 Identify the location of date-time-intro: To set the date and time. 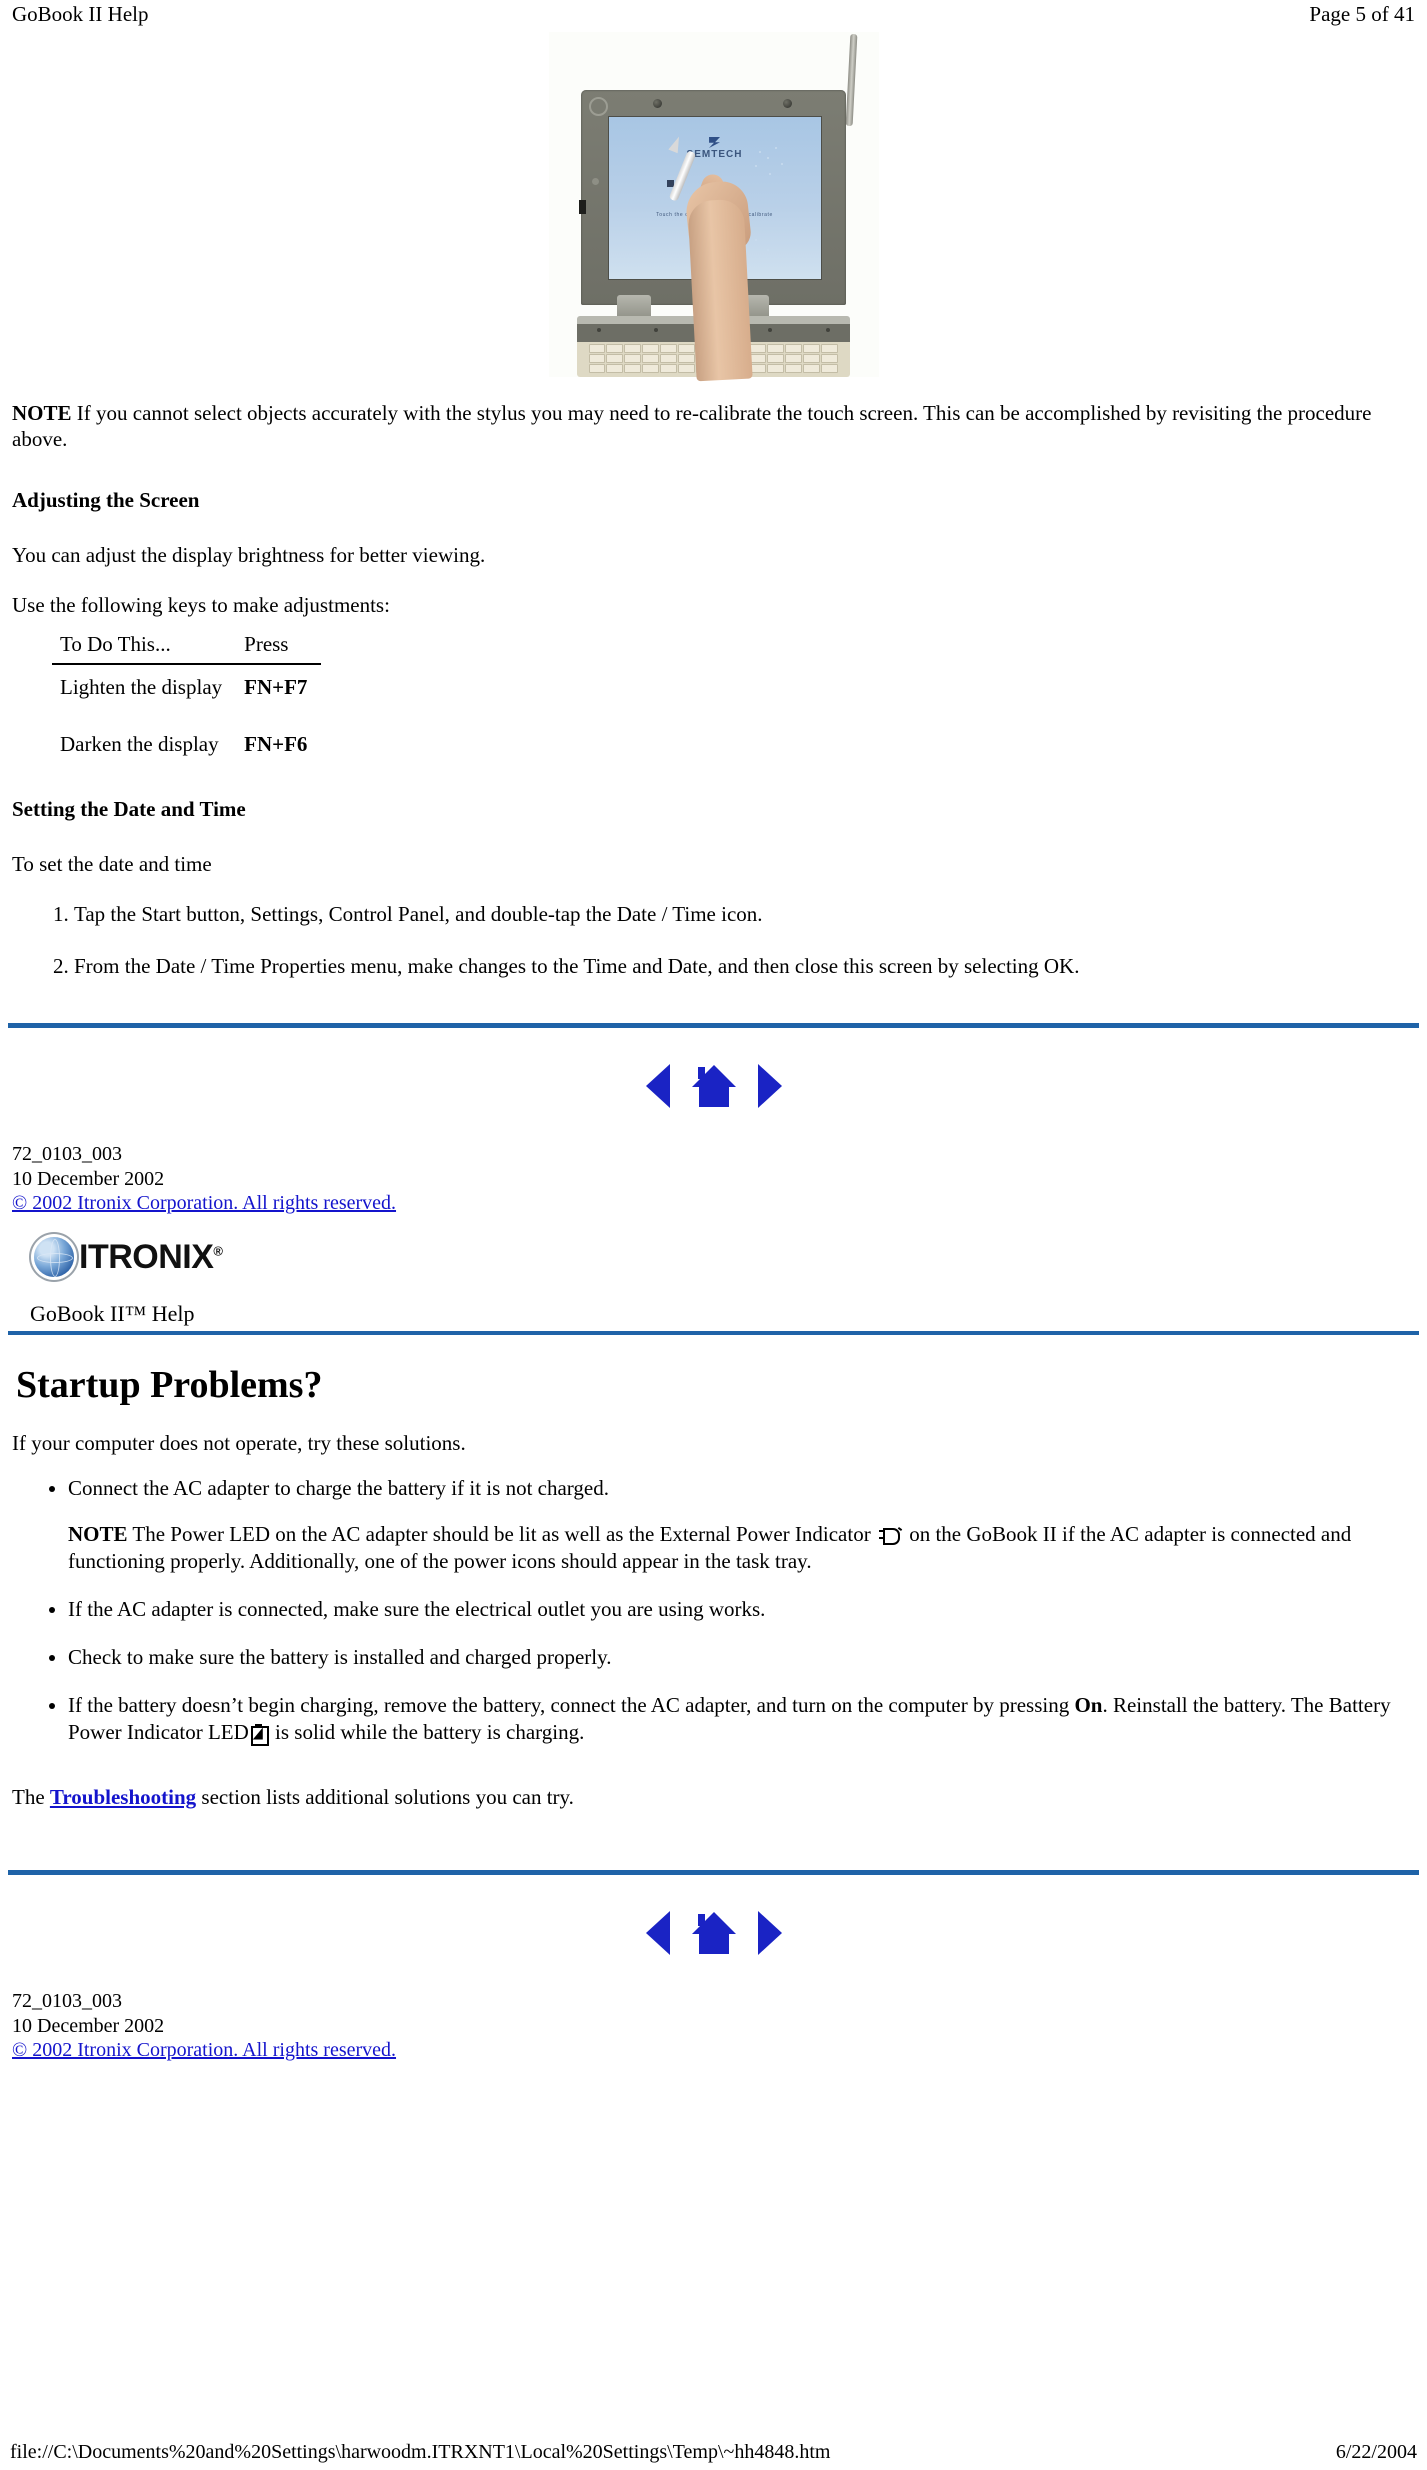
(112, 864).